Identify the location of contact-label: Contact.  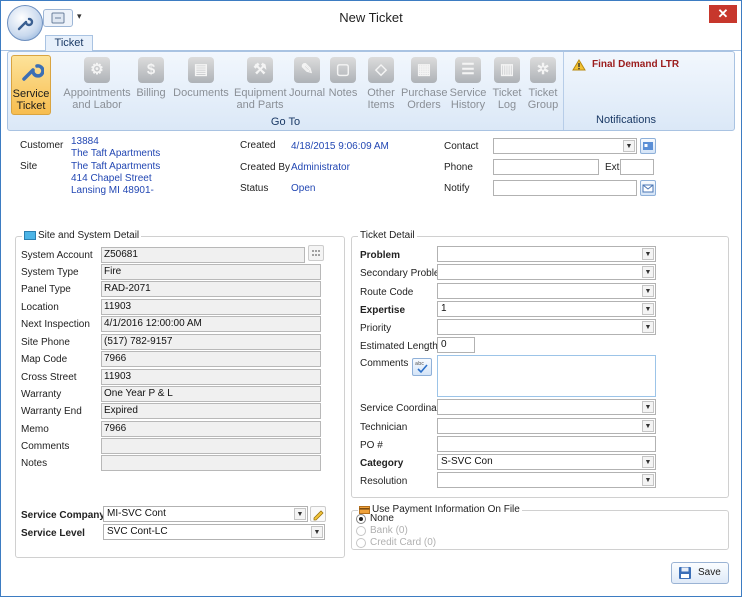
(461, 146).